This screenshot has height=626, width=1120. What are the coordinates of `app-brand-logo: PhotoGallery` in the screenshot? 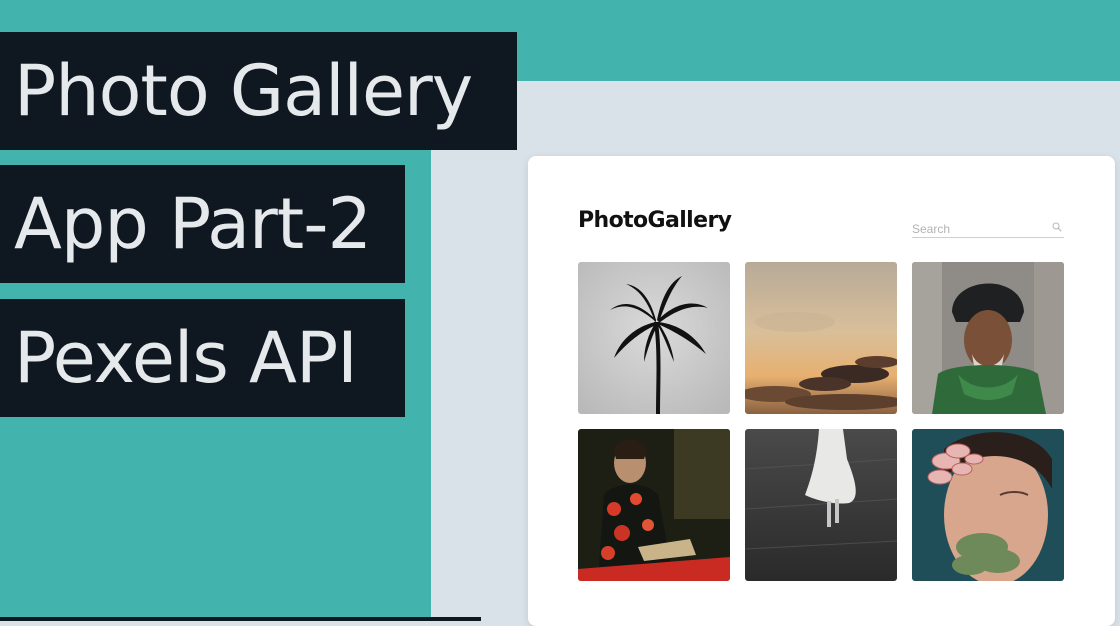 It's located at (655, 220).